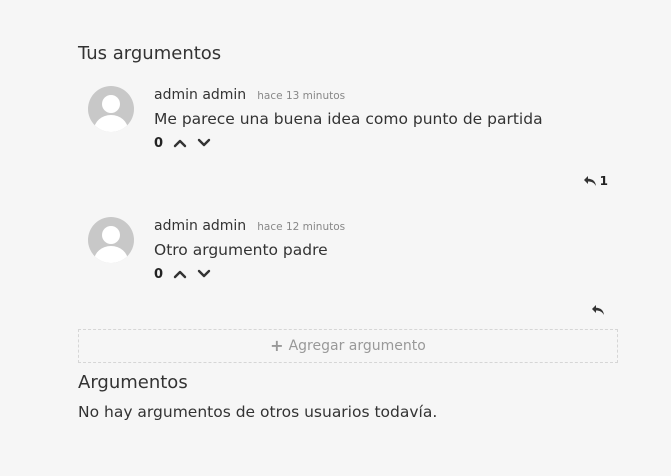 Image resolution: width=671 pixels, height=476 pixels. What do you see at coordinates (301, 227) in the screenshot?
I see `argument-timestamp: hace 12 minutos` at bounding box center [301, 227].